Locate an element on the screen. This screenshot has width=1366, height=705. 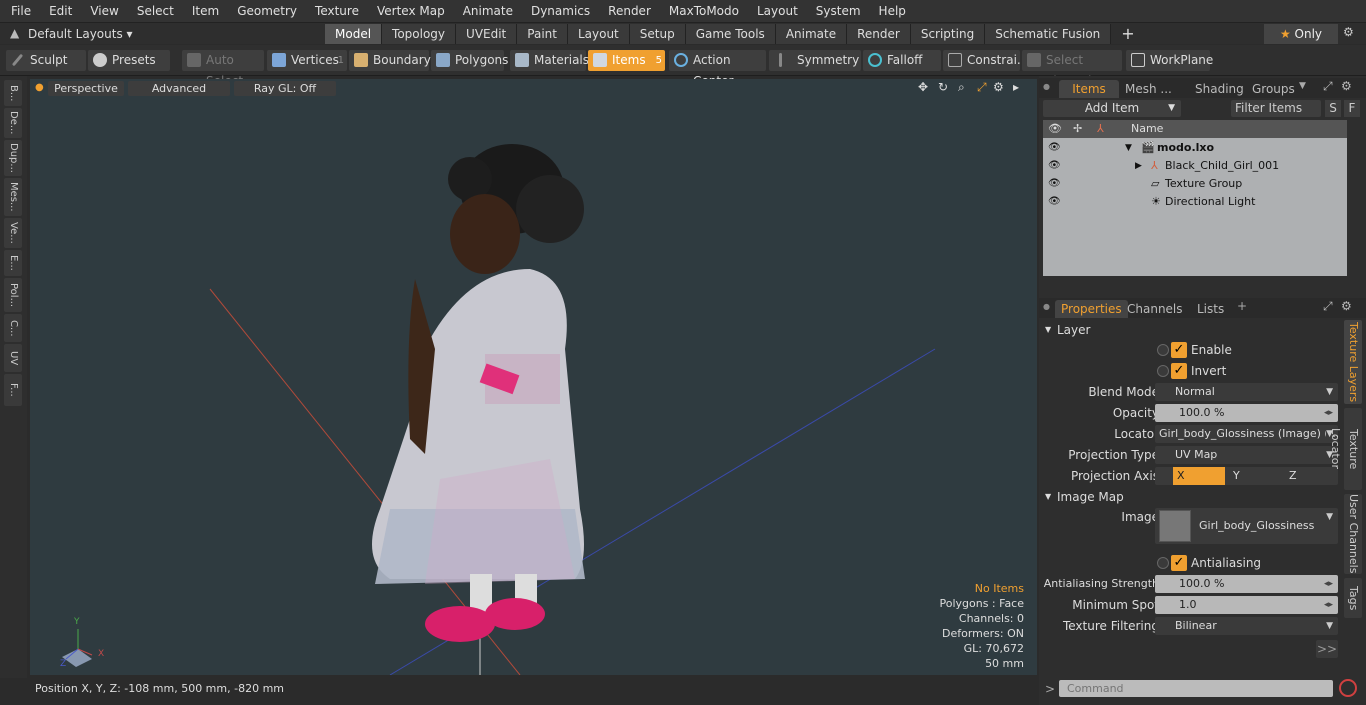
menu-file: File is located at coordinates (19, 11).